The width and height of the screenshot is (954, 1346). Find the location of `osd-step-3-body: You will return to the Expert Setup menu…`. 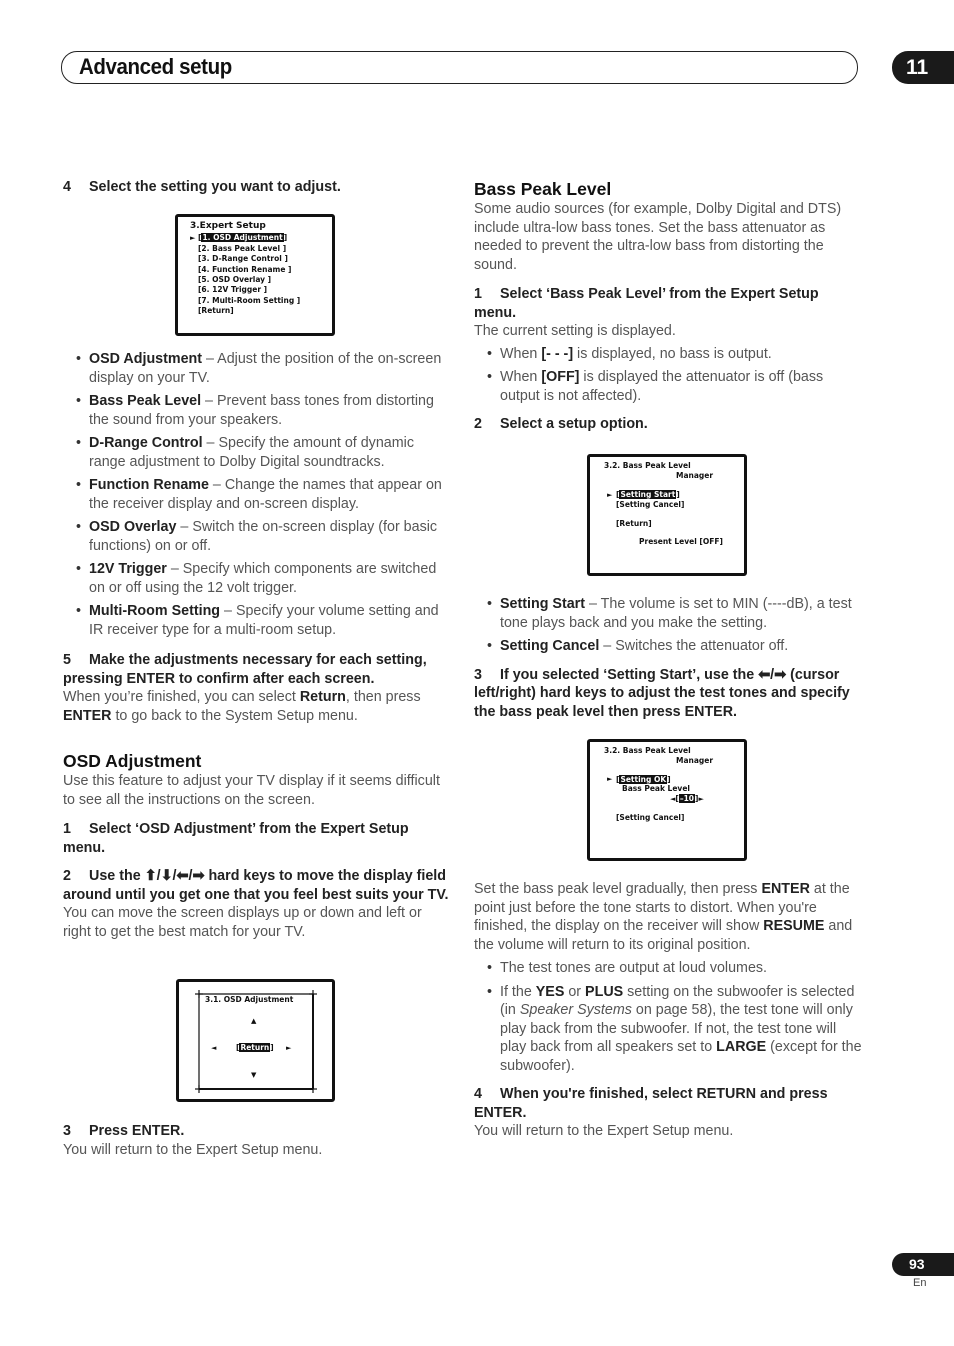

osd-step-3-body: You will return to the Expert Setup menu… is located at coordinates (193, 1149).